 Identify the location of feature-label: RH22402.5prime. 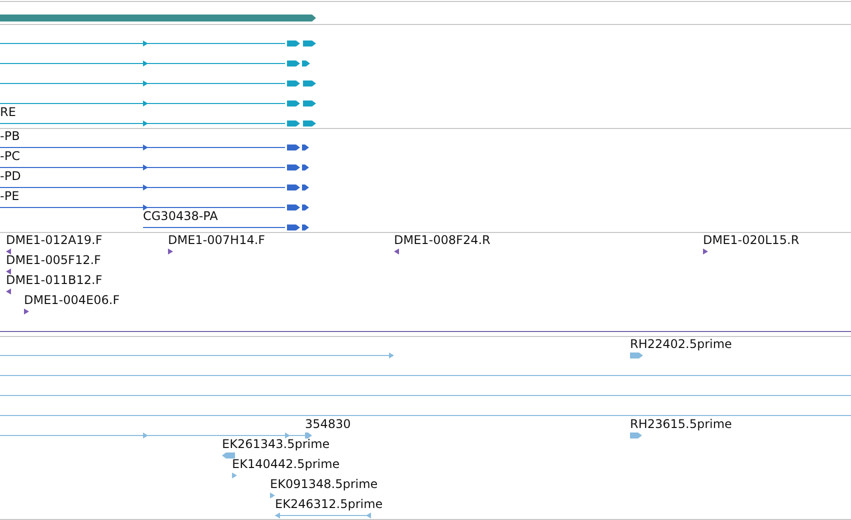
(681, 344).